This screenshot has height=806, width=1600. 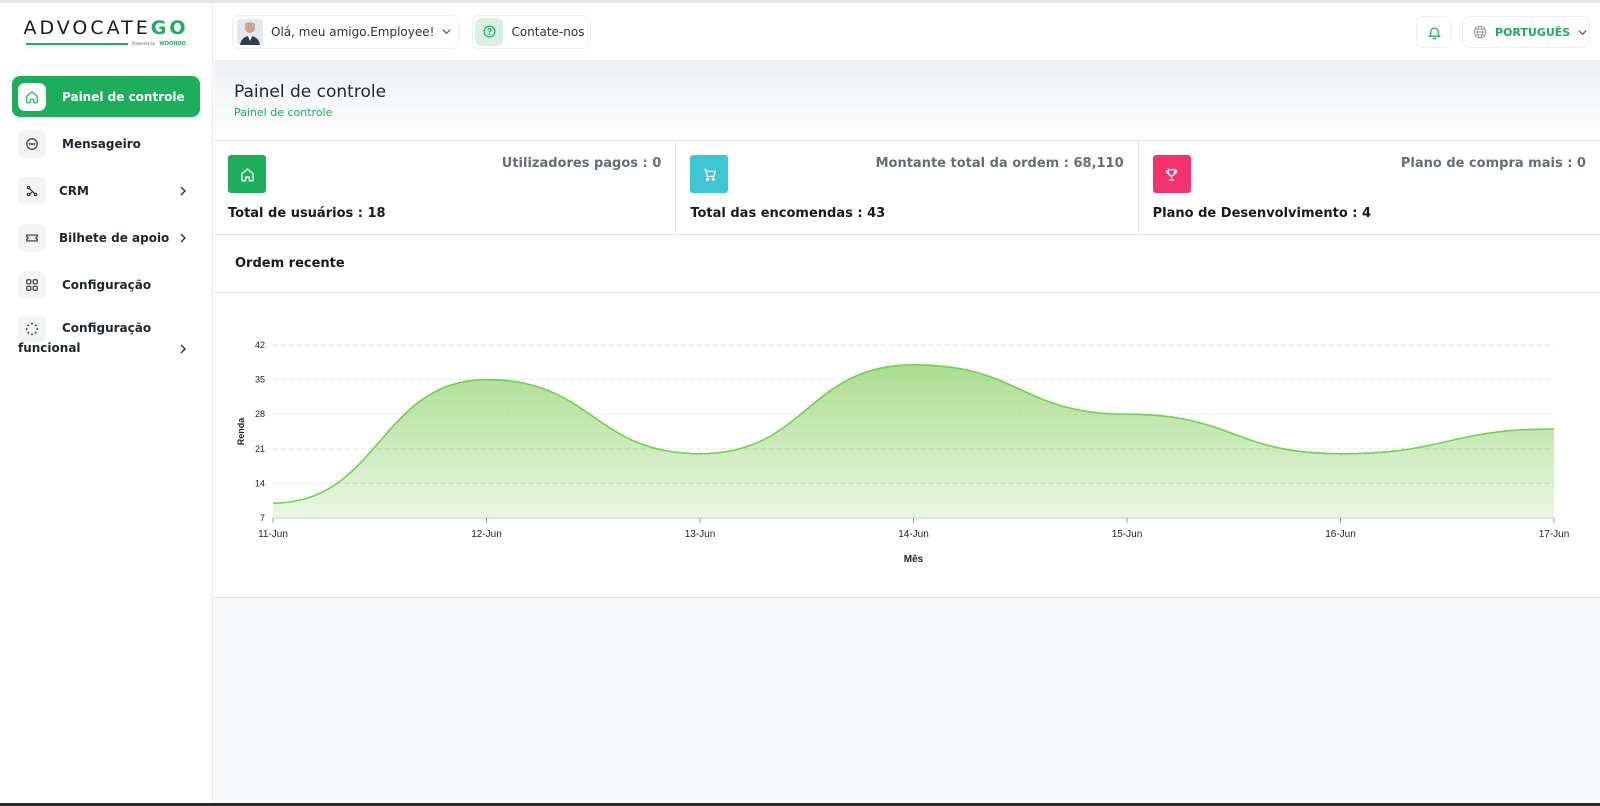 I want to click on x-tick-label: 14-Jun, so click(x=913, y=534).